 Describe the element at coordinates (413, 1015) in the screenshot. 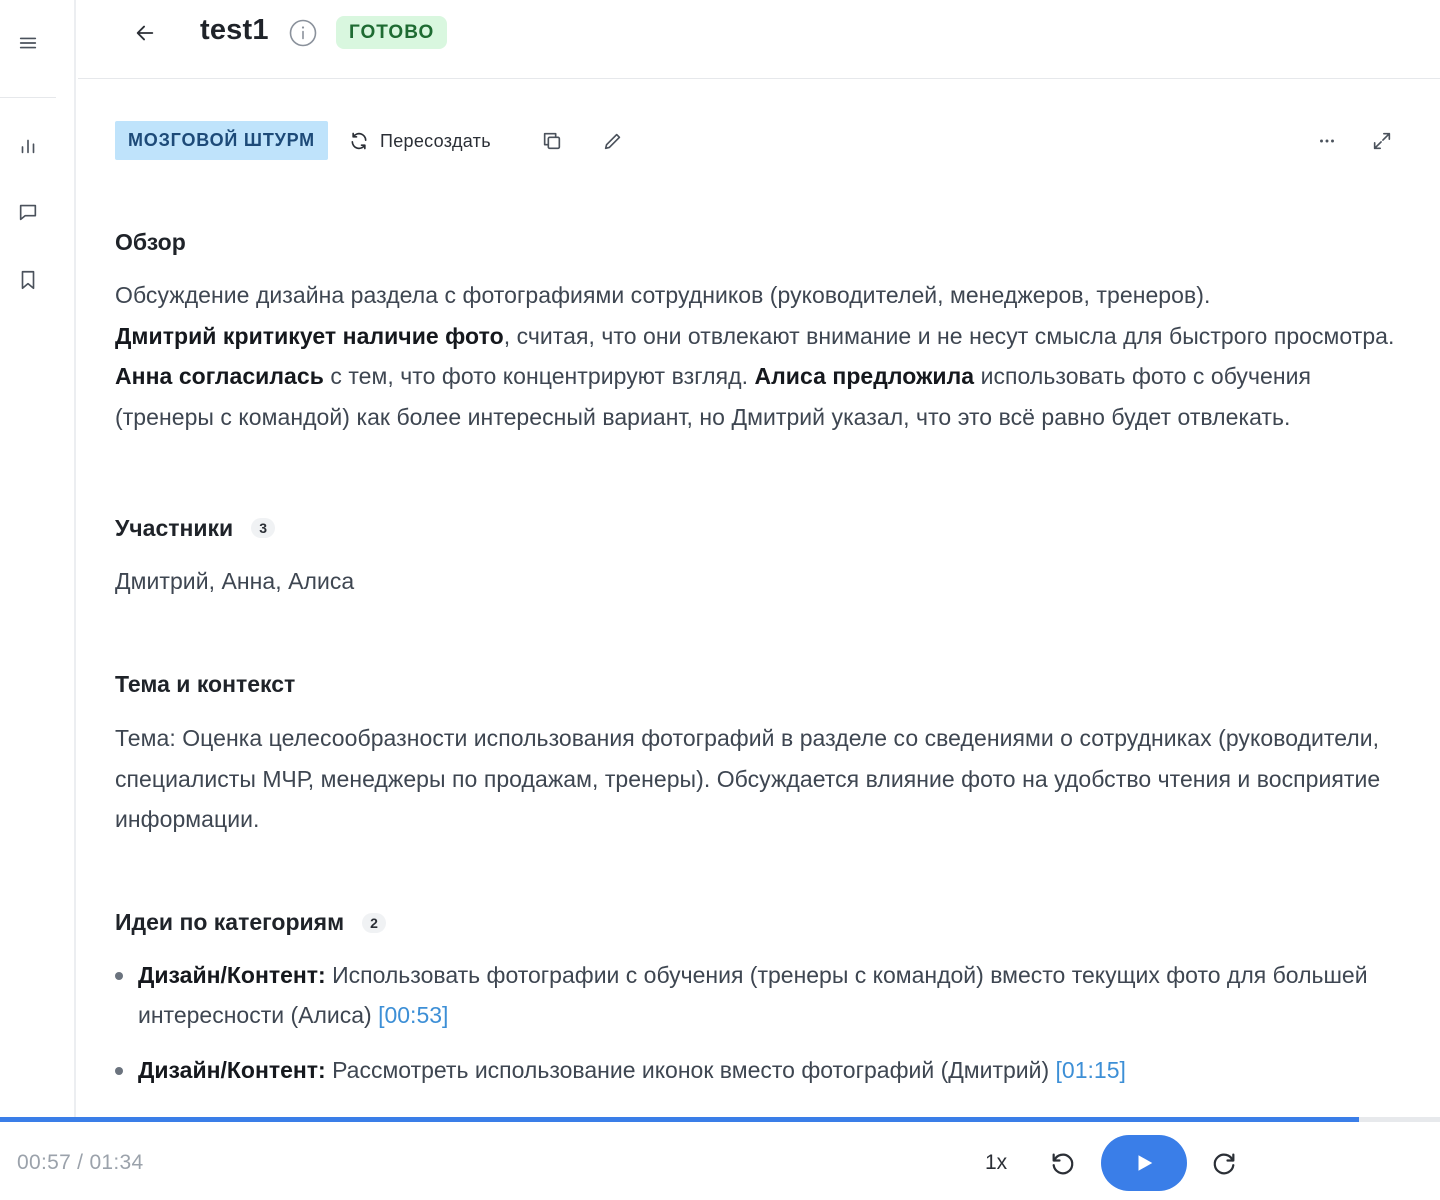

I see `timestamp-link: [00:53]` at that location.